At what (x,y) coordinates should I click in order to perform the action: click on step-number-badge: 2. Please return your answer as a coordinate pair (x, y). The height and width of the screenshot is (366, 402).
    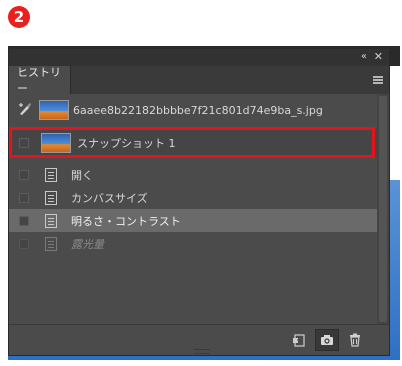
    Looking at the image, I should click on (19, 17).